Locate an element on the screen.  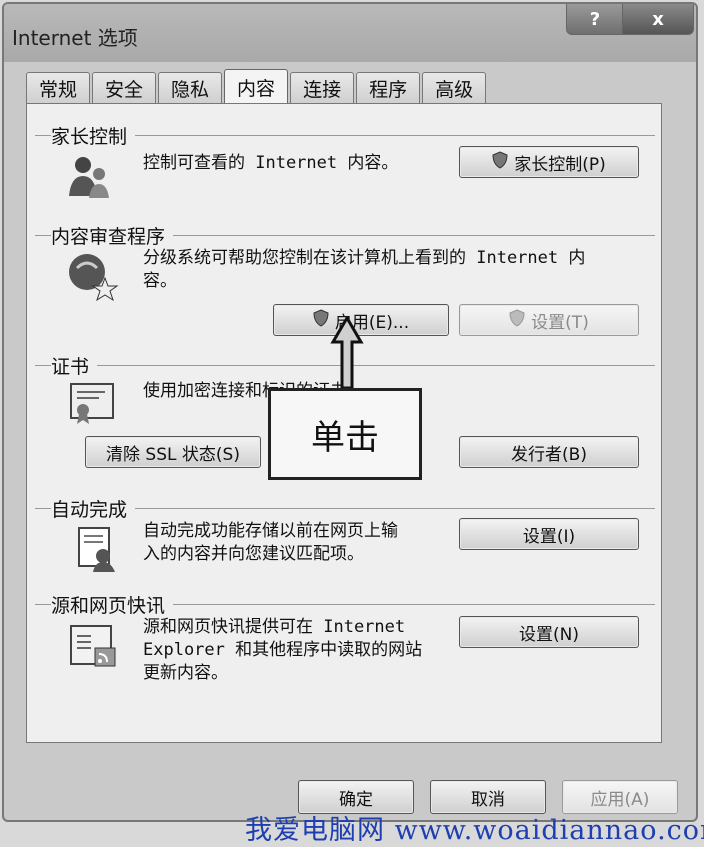
publishers-button: 发行者(B) is located at coordinates (549, 452).